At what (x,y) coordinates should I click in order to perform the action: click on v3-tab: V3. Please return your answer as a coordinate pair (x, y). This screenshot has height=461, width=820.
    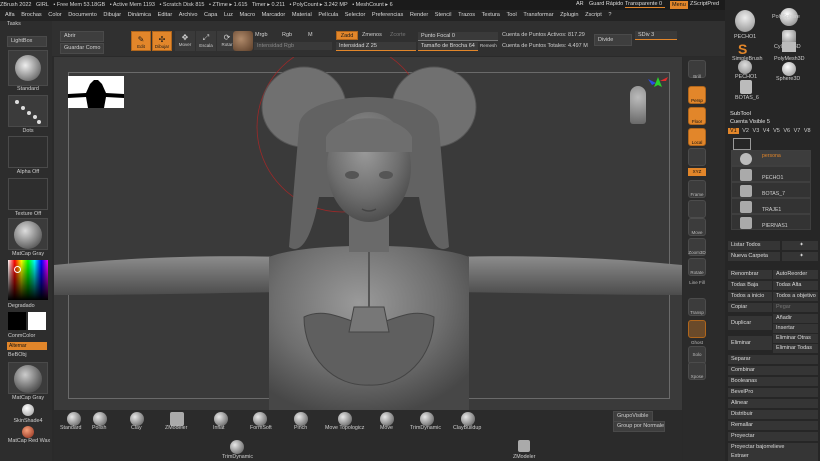
    Looking at the image, I should click on (756, 131).